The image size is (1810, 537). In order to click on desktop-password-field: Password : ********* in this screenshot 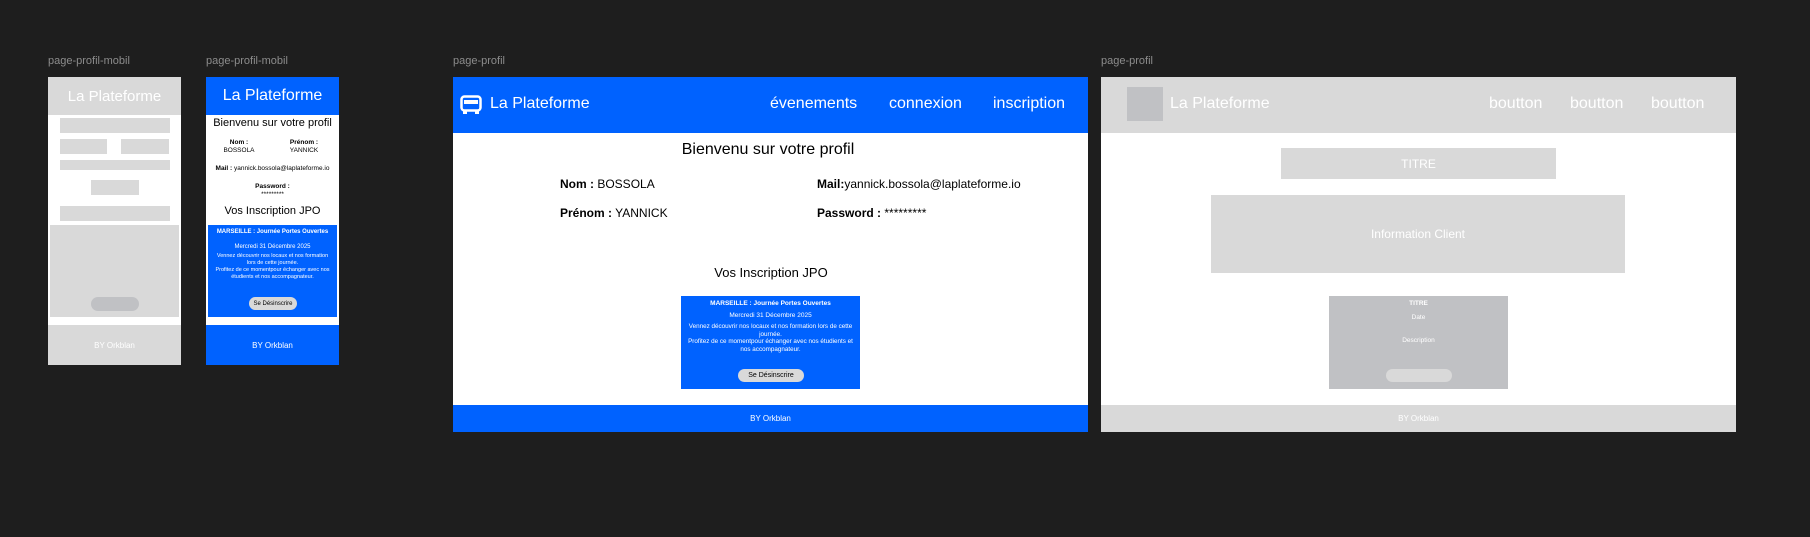, I will do `click(871, 213)`.